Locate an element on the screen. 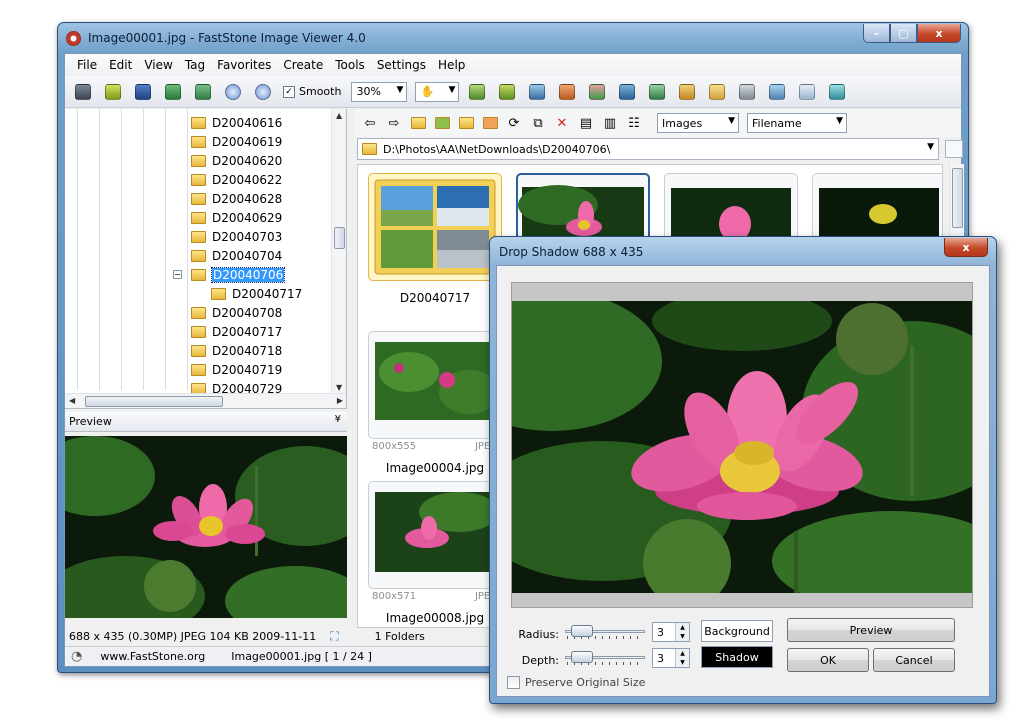 This screenshot has width=1024, height=724. sort-select: Filename ▼ is located at coordinates (797, 123).